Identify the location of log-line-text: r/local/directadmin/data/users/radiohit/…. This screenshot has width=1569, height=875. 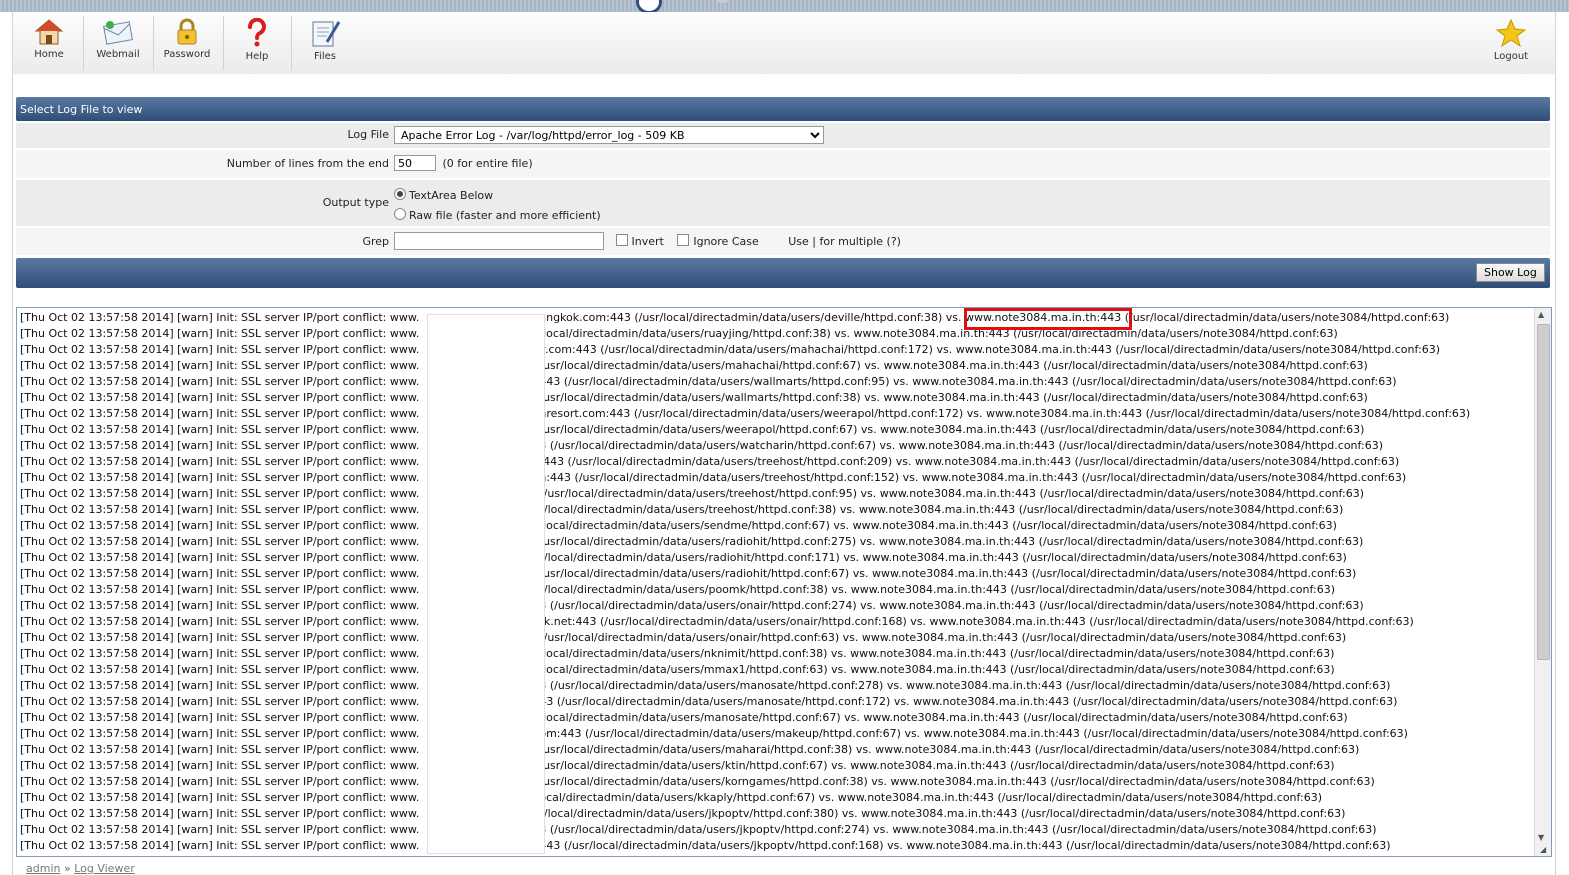
(943, 557).